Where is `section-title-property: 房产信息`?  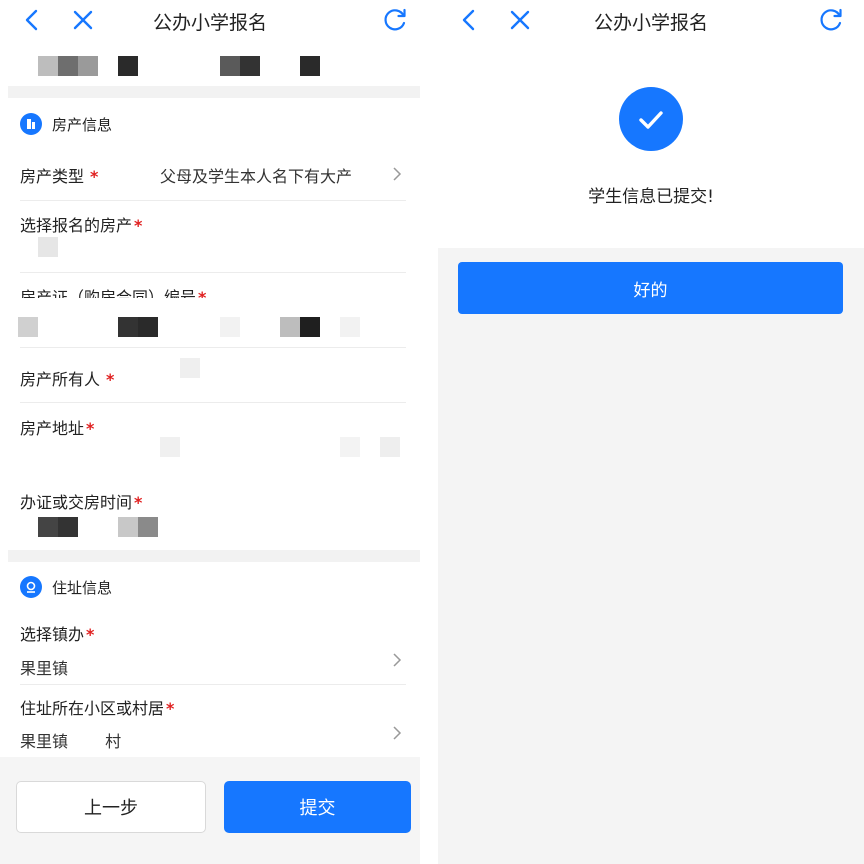 section-title-property: 房产信息 is located at coordinates (66, 124).